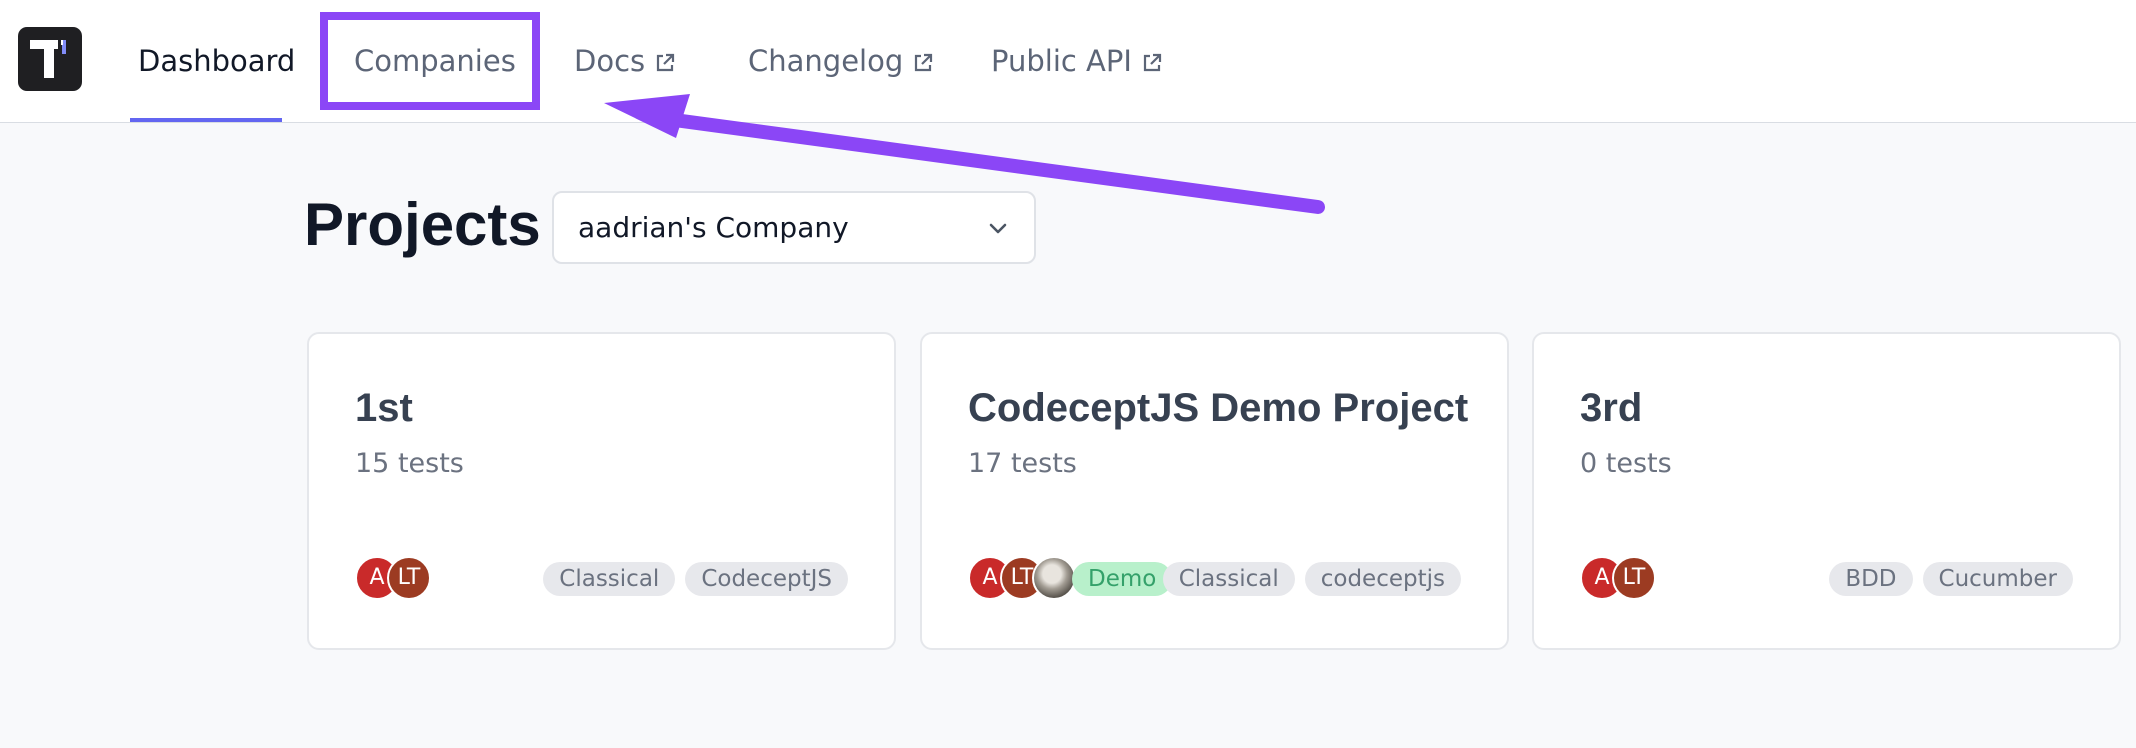  I want to click on tag: codeceptjs, so click(1382, 579).